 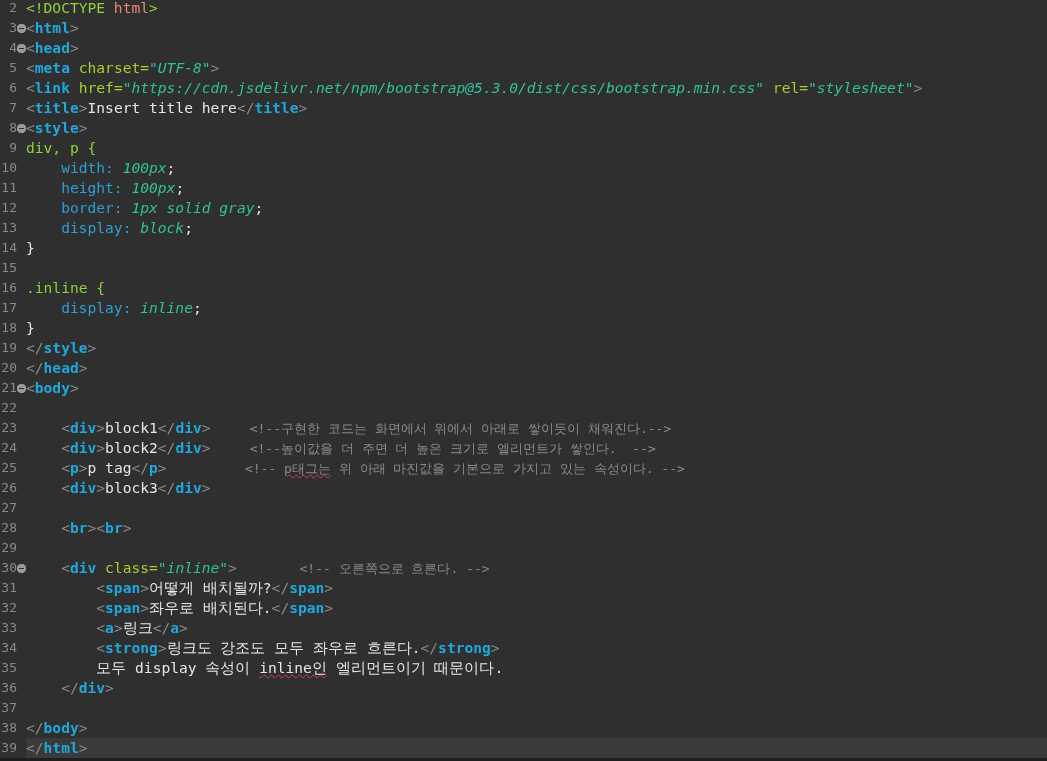 What do you see at coordinates (358, 447) in the screenshot?
I see `code-line: <div>block2</div> <!--높이값을 더 주면 더 높은 크기로 엘리먼트가 쌓인다. -->` at bounding box center [358, 447].